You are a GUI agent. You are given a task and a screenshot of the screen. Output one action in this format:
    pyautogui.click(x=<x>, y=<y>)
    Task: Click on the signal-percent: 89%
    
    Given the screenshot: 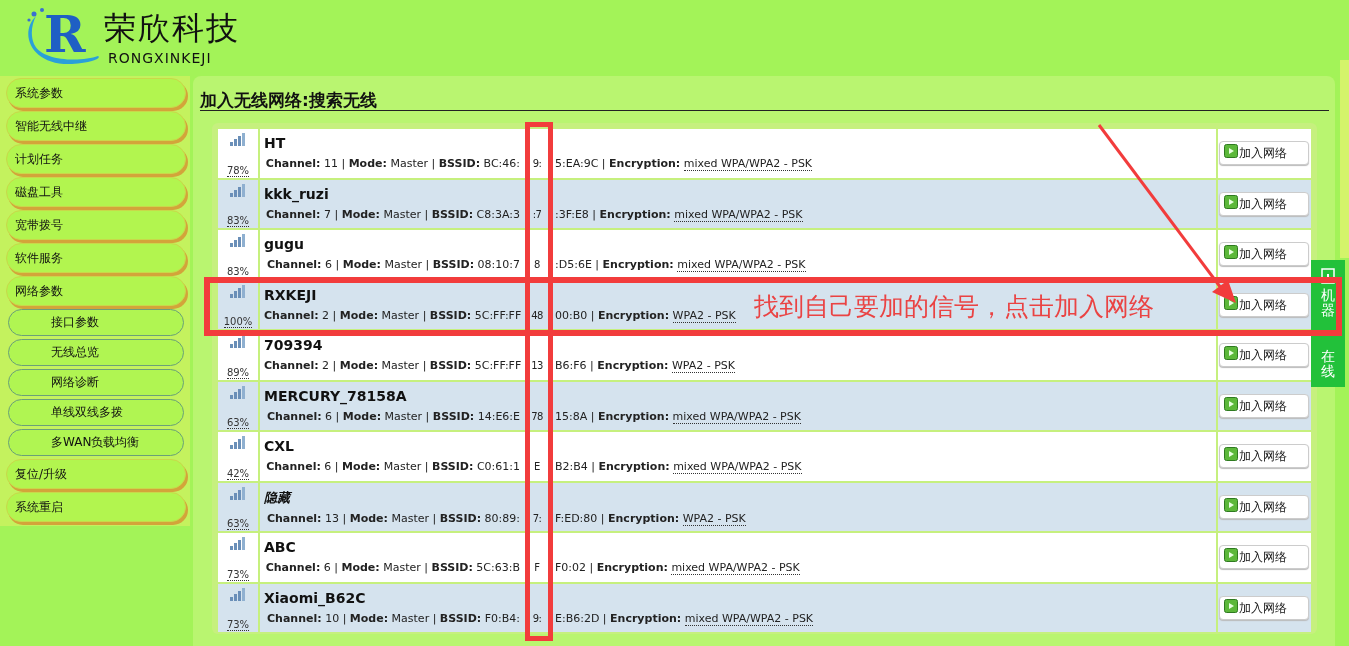 What is the action you would take?
    pyautogui.click(x=238, y=372)
    